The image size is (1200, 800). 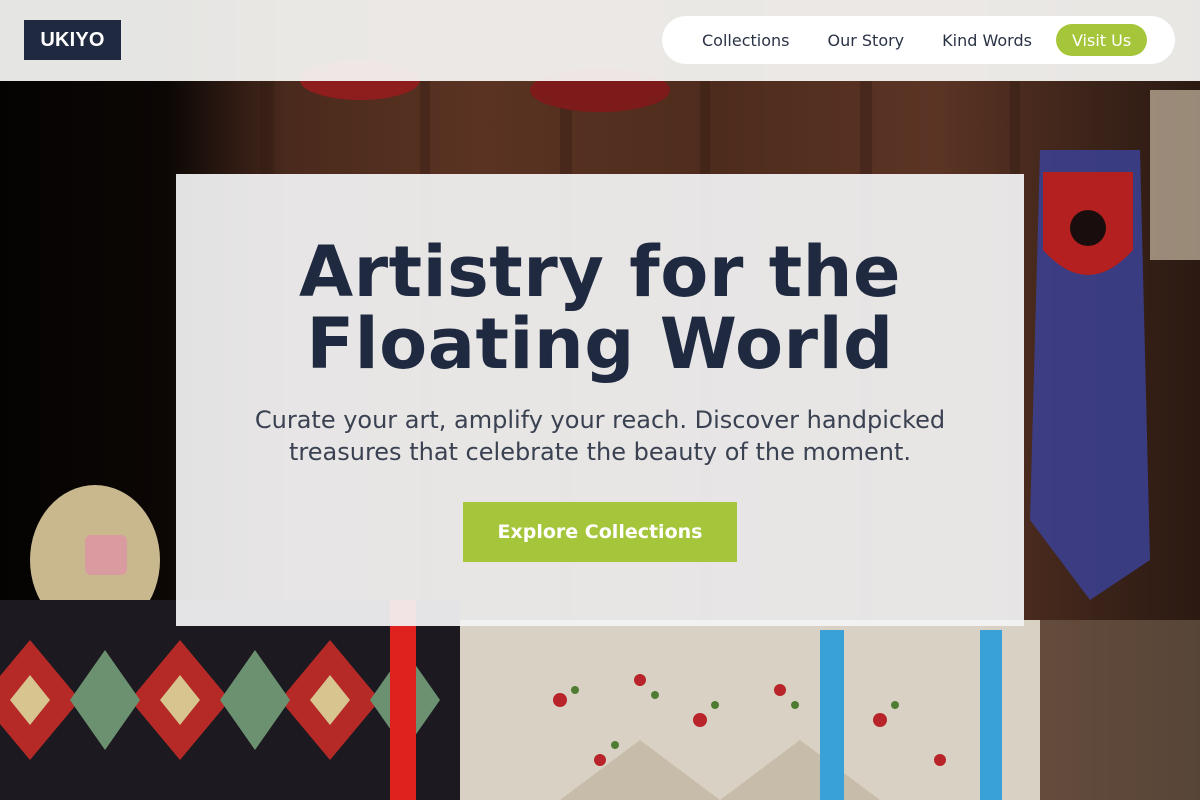 What do you see at coordinates (988, 40) in the screenshot?
I see `nav-link-kind-words: Kind Words` at bounding box center [988, 40].